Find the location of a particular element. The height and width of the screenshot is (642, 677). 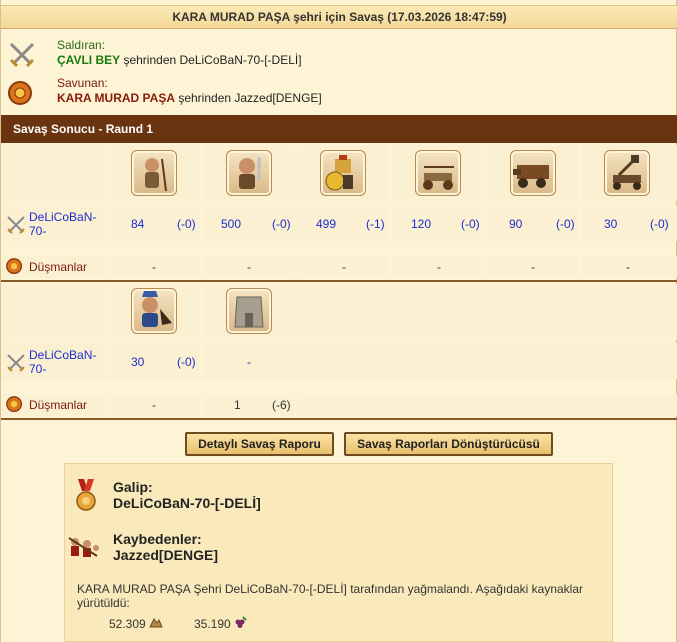

defender-name-link: KARA MURAD PAŞA is located at coordinates (116, 98).